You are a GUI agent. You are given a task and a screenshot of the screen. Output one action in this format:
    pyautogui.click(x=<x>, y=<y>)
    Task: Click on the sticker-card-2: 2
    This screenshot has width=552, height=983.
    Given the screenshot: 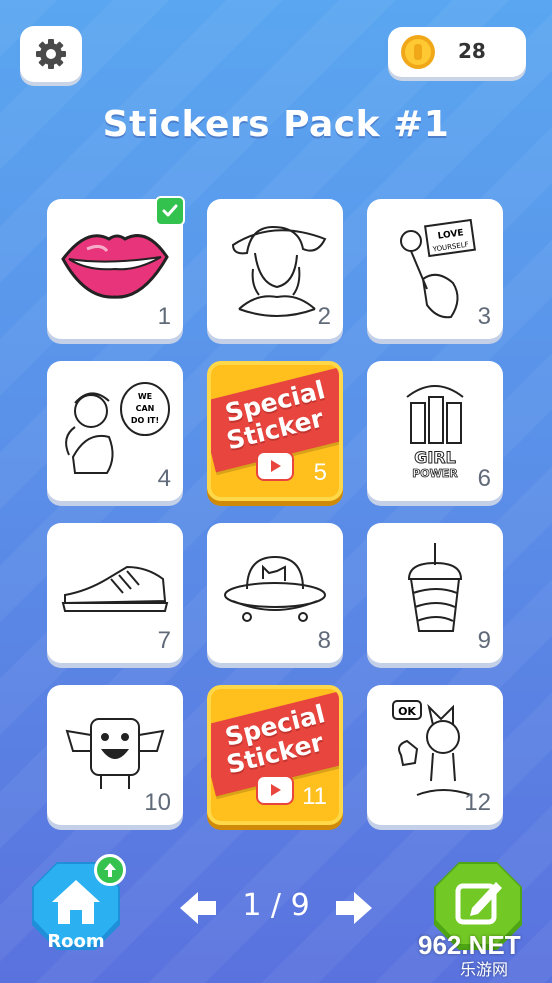 What is the action you would take?
    pyautogui.click(x=275, y=269)
    